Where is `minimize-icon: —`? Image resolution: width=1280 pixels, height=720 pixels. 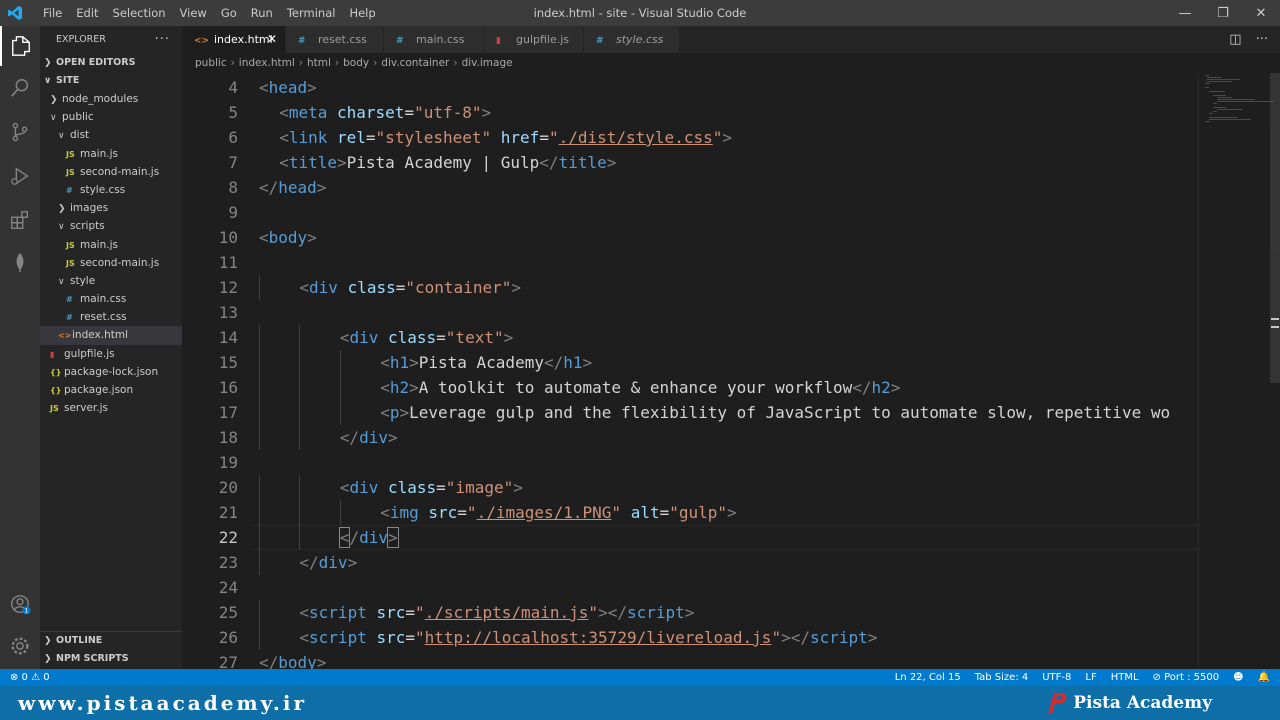 minimize-icon: — is located at coordinates (1185, 13).